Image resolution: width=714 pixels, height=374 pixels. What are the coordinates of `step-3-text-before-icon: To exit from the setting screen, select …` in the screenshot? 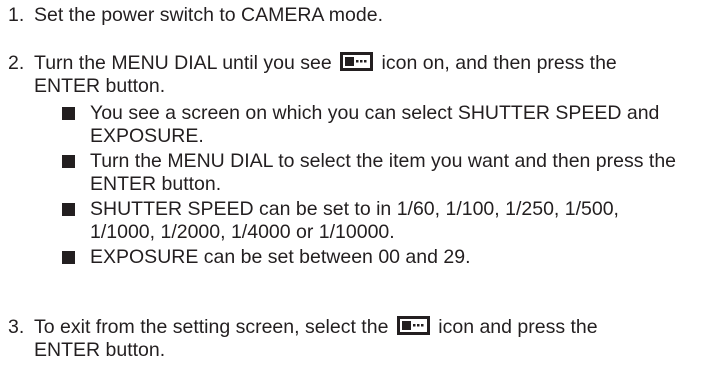 It's located at (211, 327).